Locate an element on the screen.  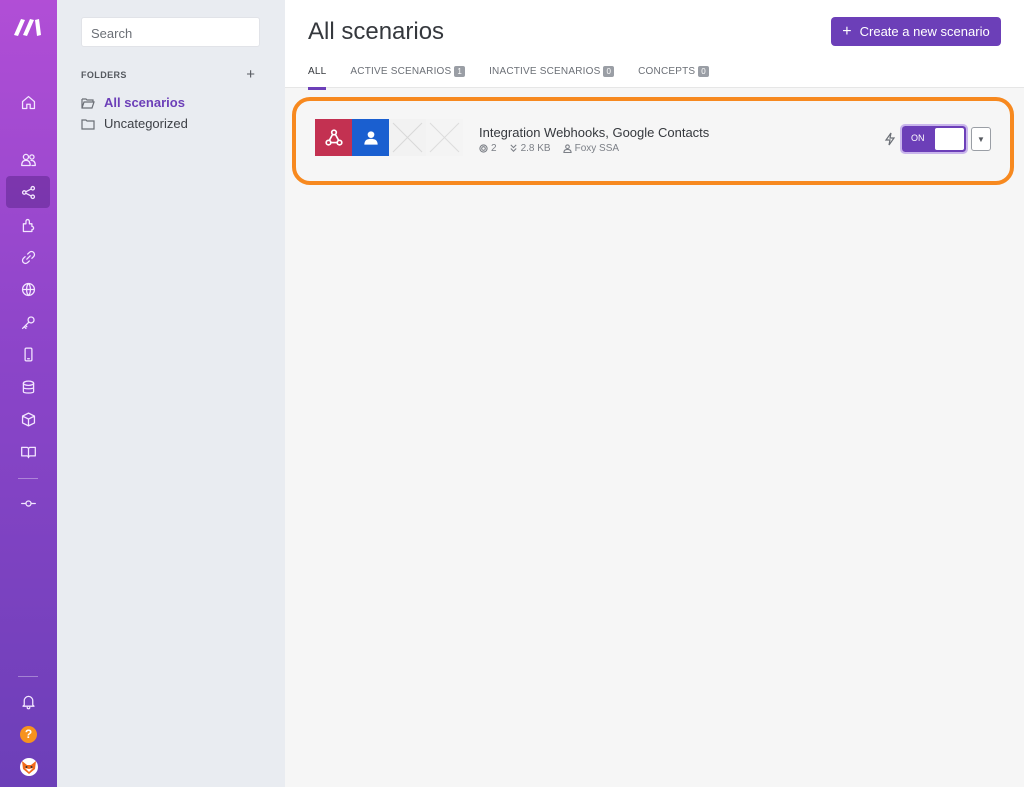
user-menu is located at coordinates (28, 767).